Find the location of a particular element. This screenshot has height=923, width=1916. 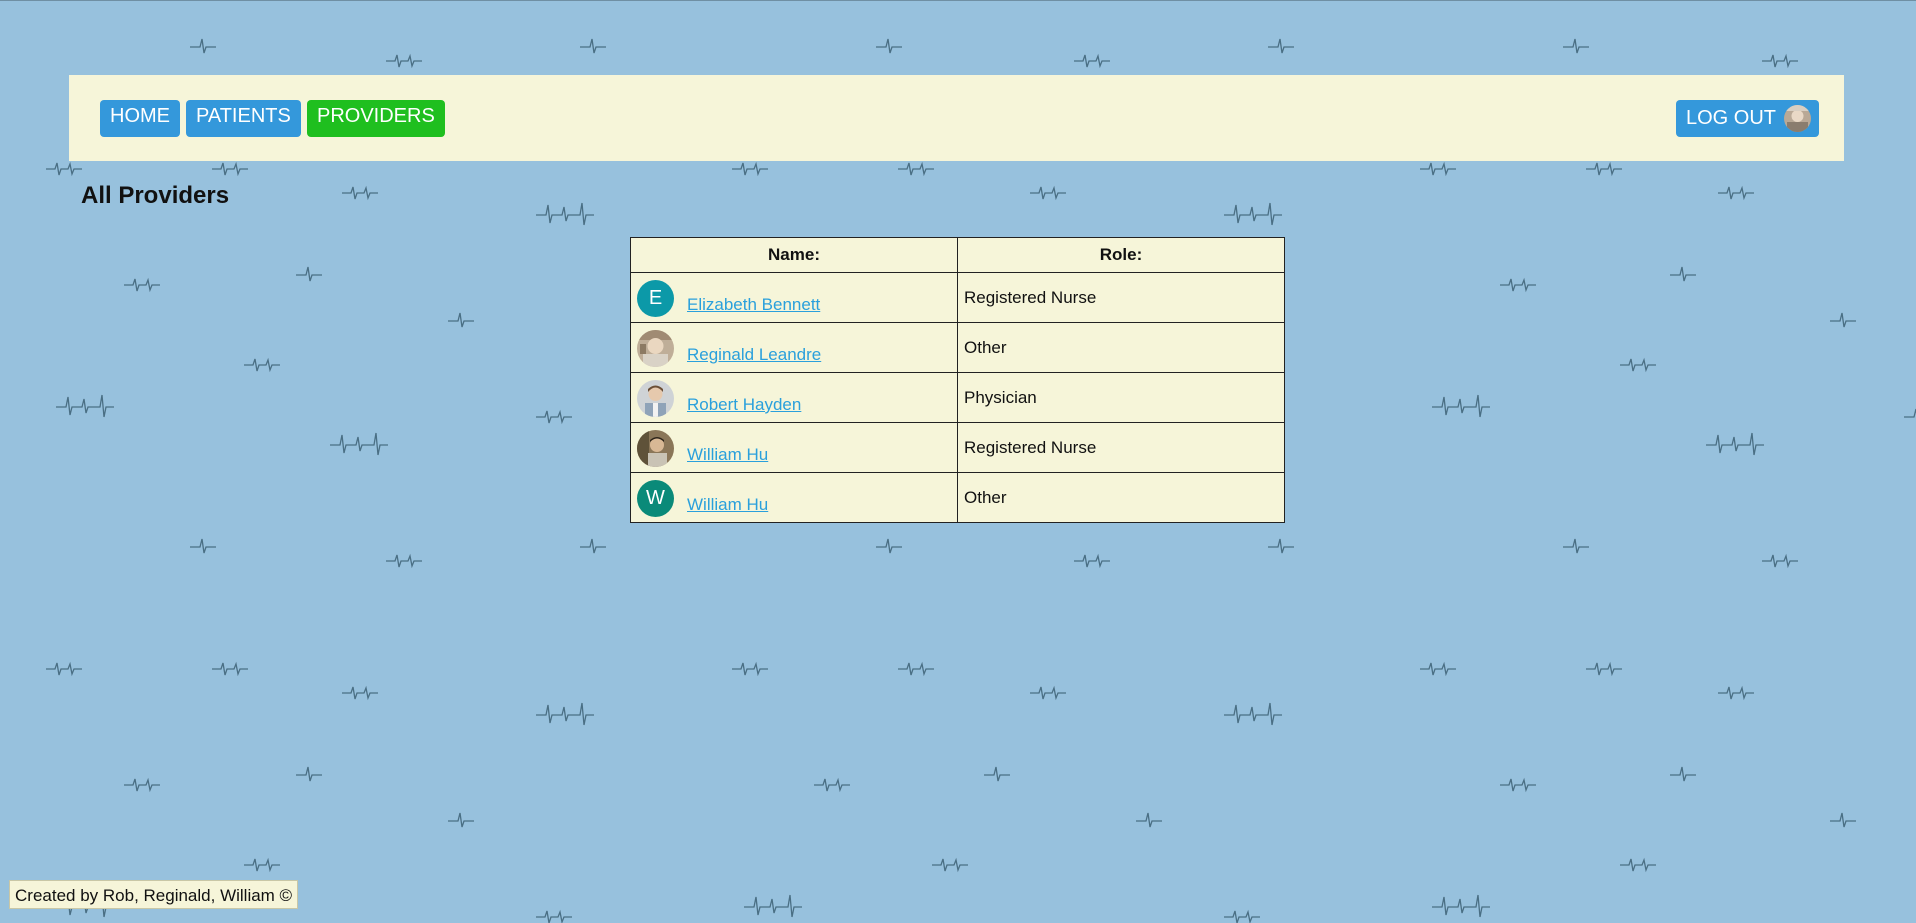

footer-credits: Created by Rob, Reginald, William © is located at coordinates (154, 894).